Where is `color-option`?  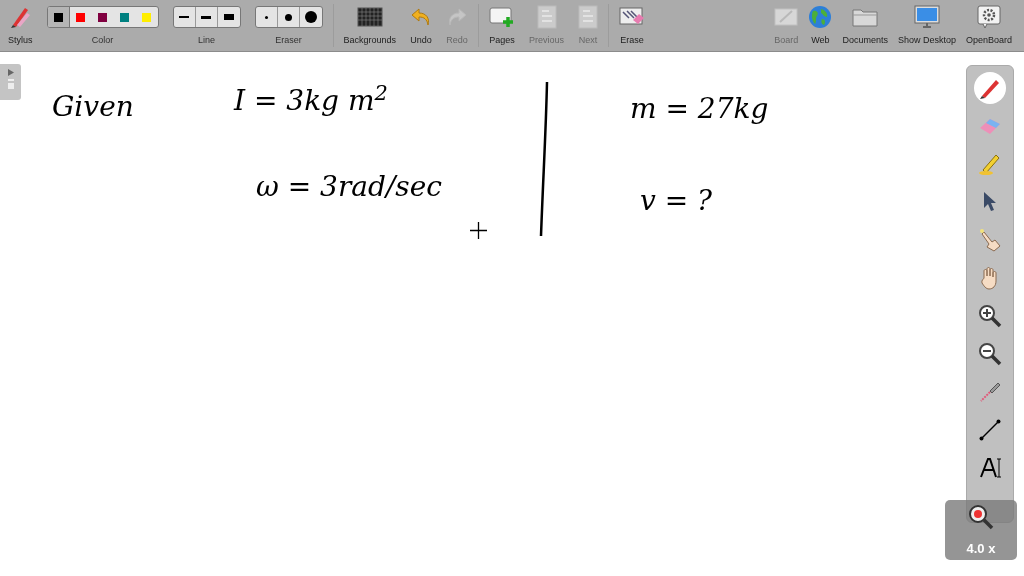
color-option is located at coordinates (58, 17).